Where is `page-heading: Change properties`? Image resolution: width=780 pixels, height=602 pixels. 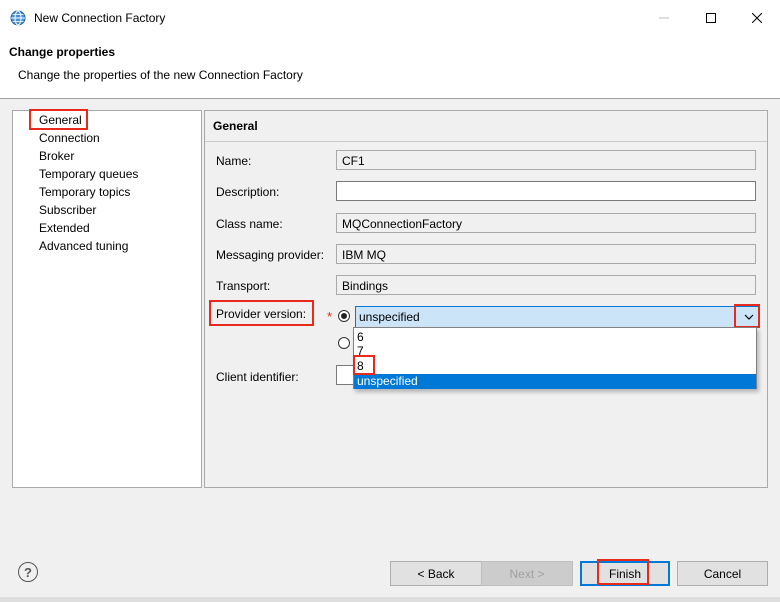 page-heading: Change properties is located at coordinates (62, 52).